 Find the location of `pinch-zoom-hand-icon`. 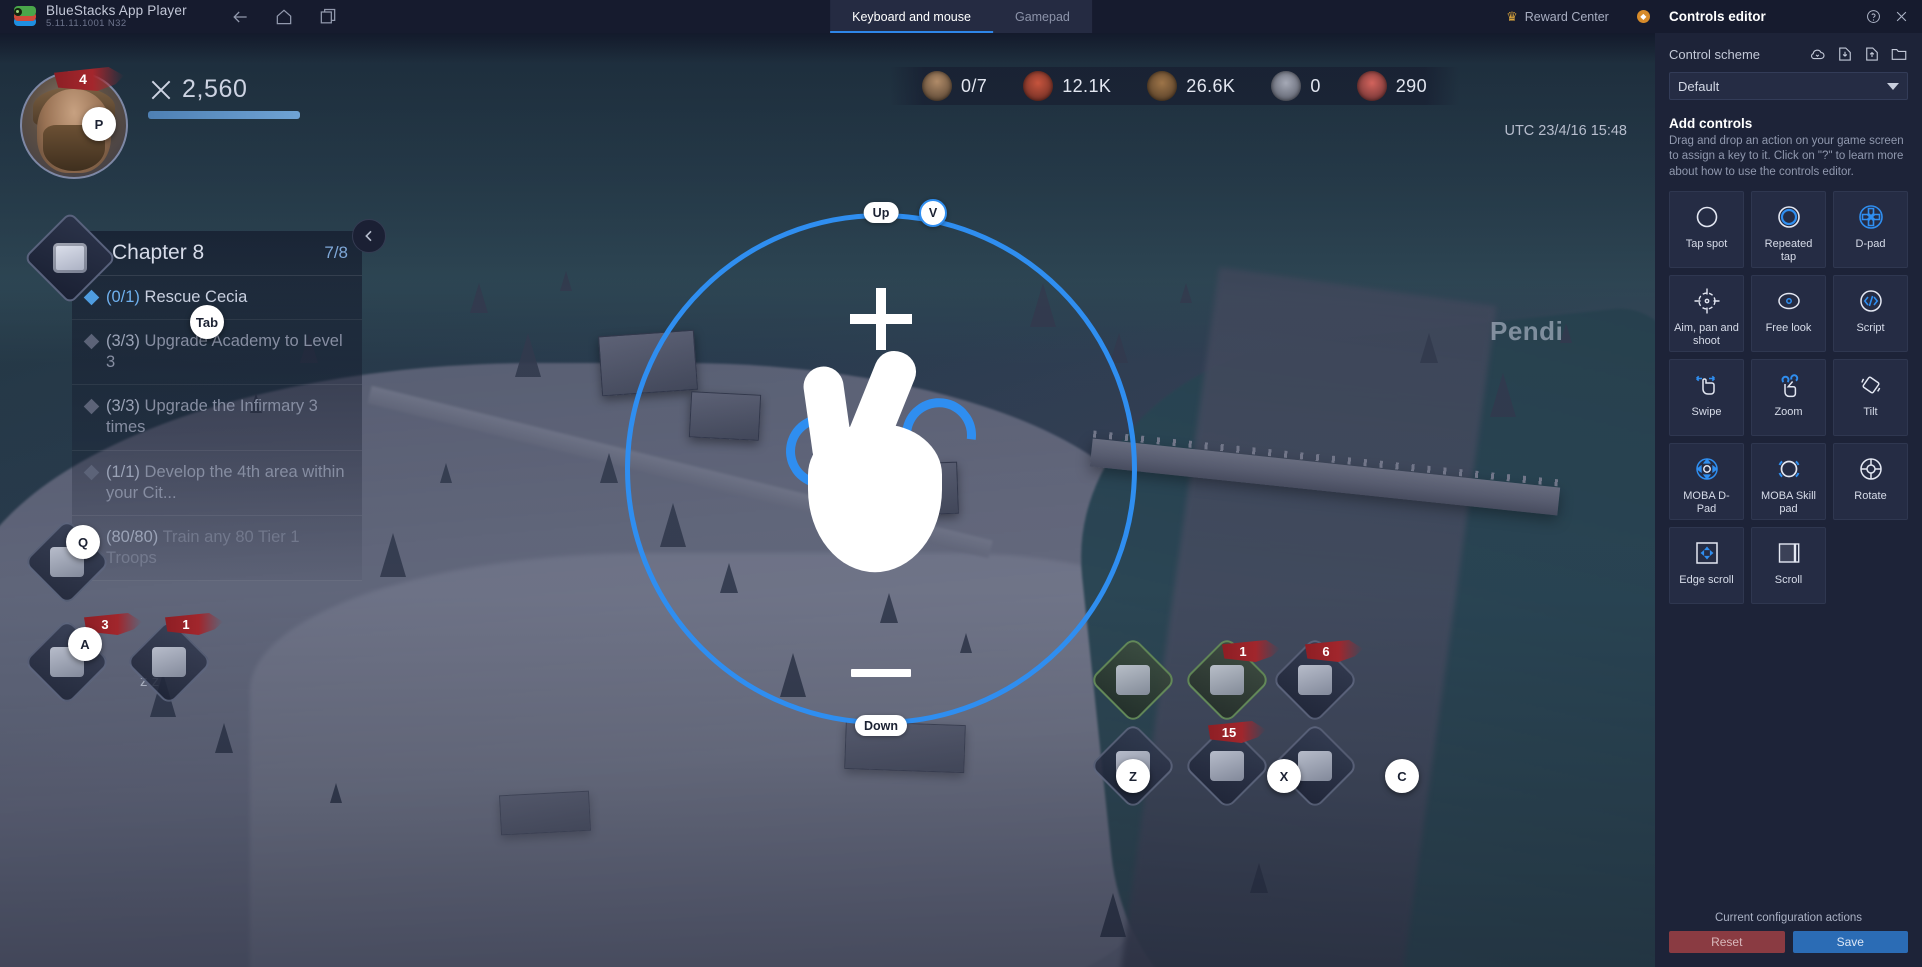

pinch-zoom-hand-icon is located at coordinates (881, 461).